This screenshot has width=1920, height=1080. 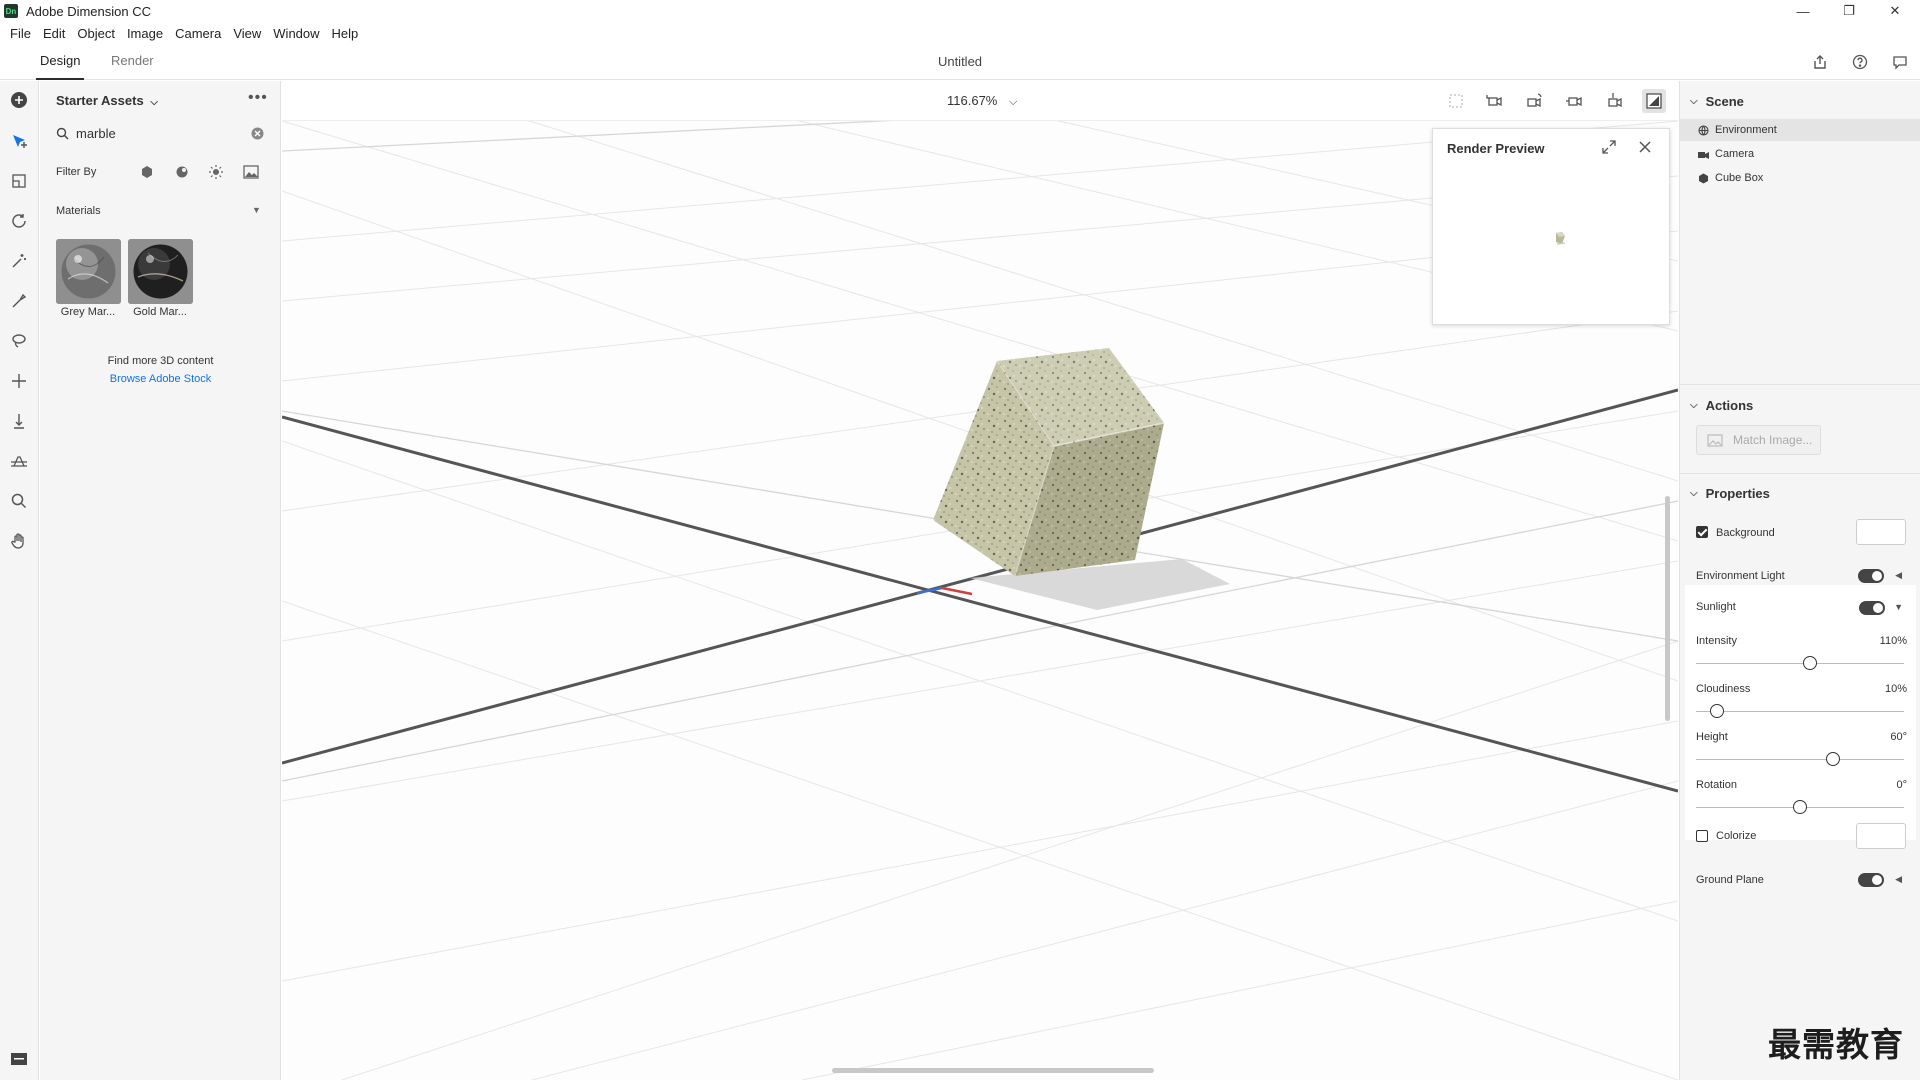 What do you see at coordinates (1849, 11) in the screenshot?
I see `restore-button: ❐` at bounding box center [1849, 11].